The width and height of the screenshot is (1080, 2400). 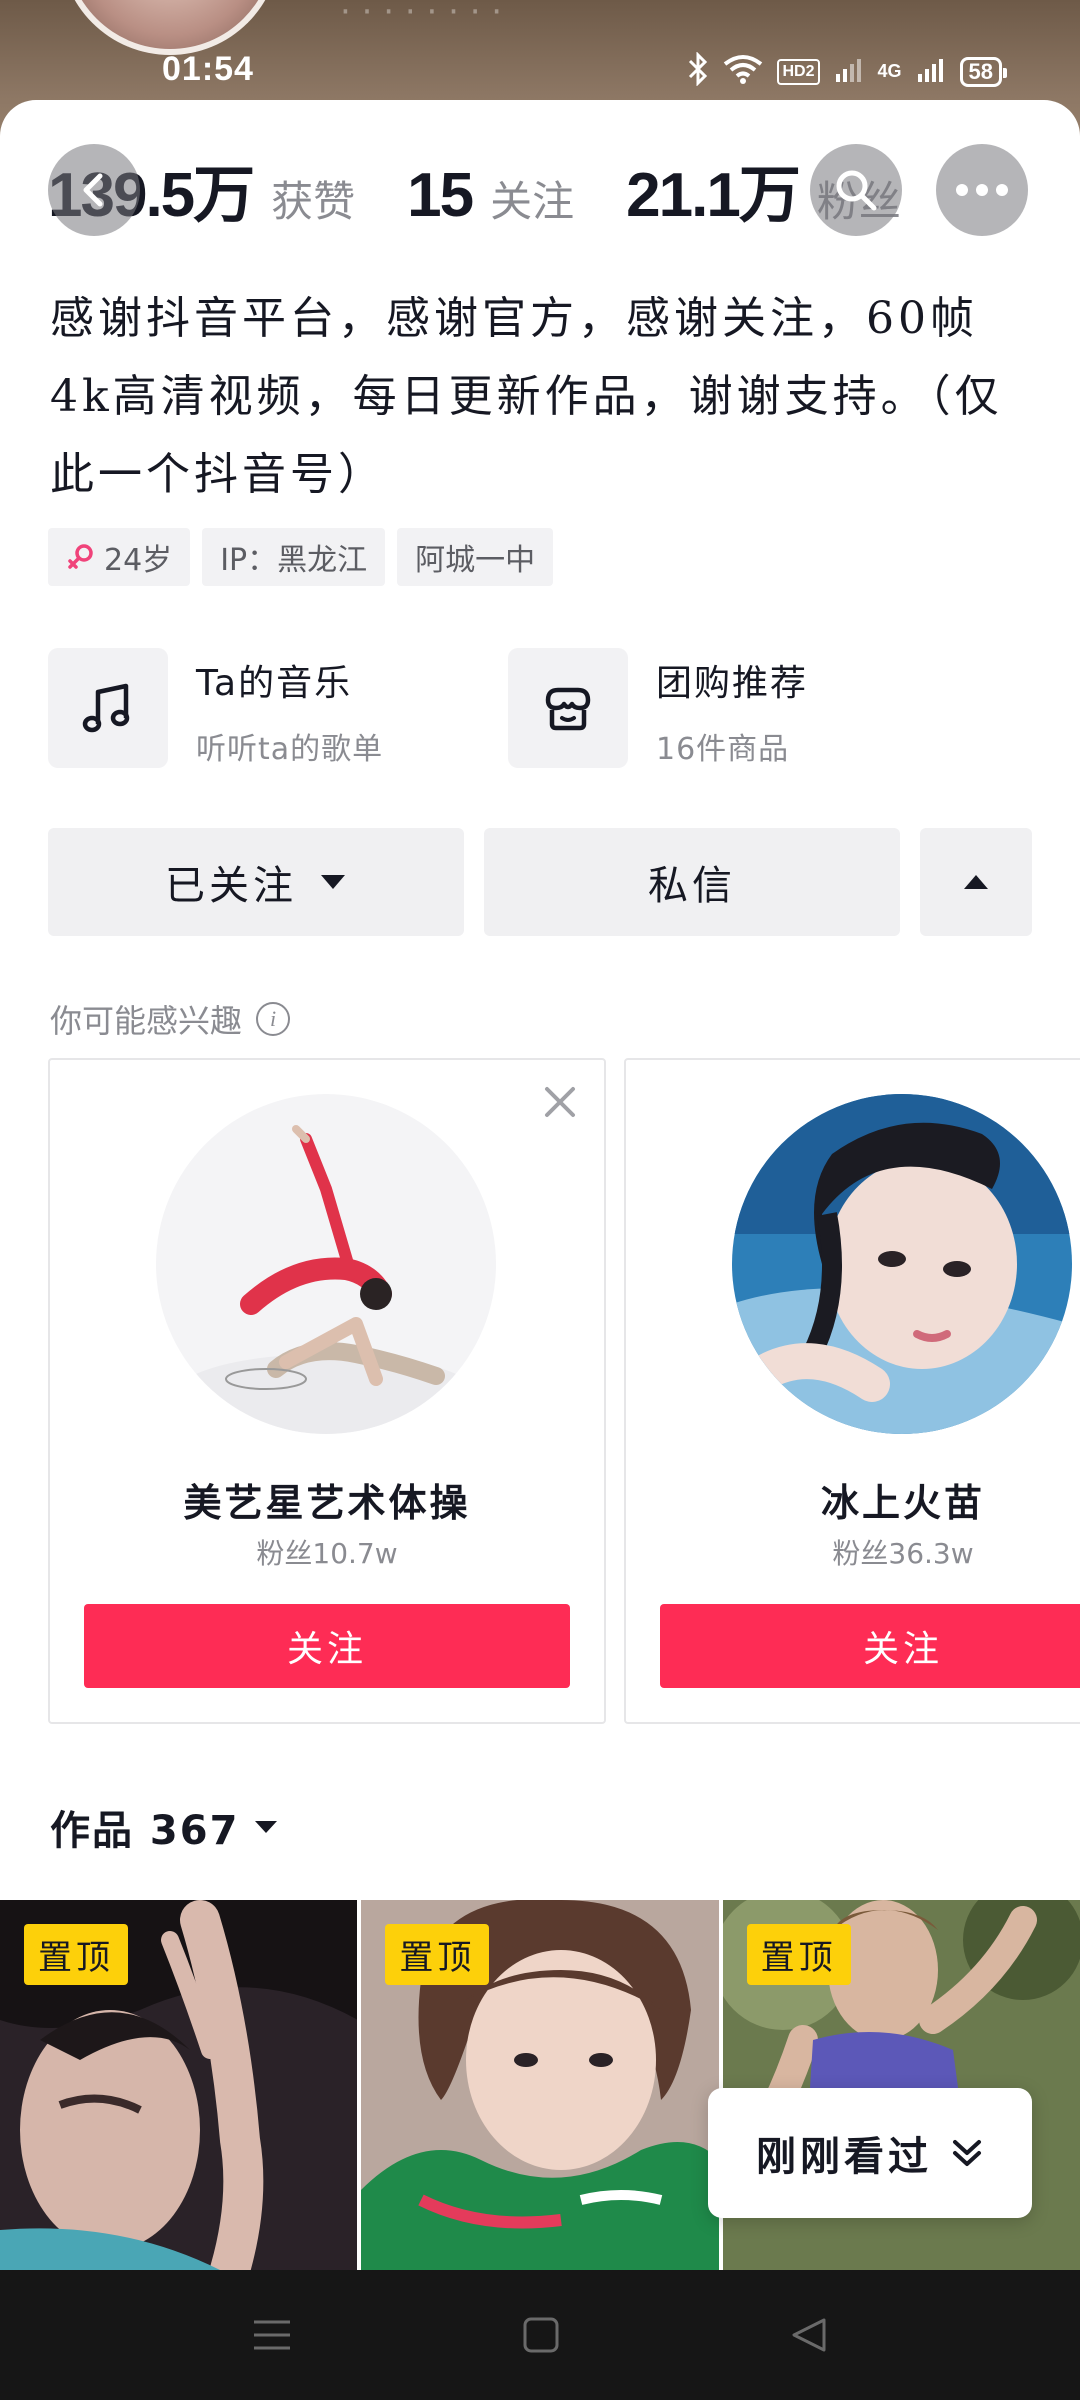 What do you see at coordinates (231, 886) in the screenshot?
I see `followed-label: 已关注` at bounding box center [231, 886].